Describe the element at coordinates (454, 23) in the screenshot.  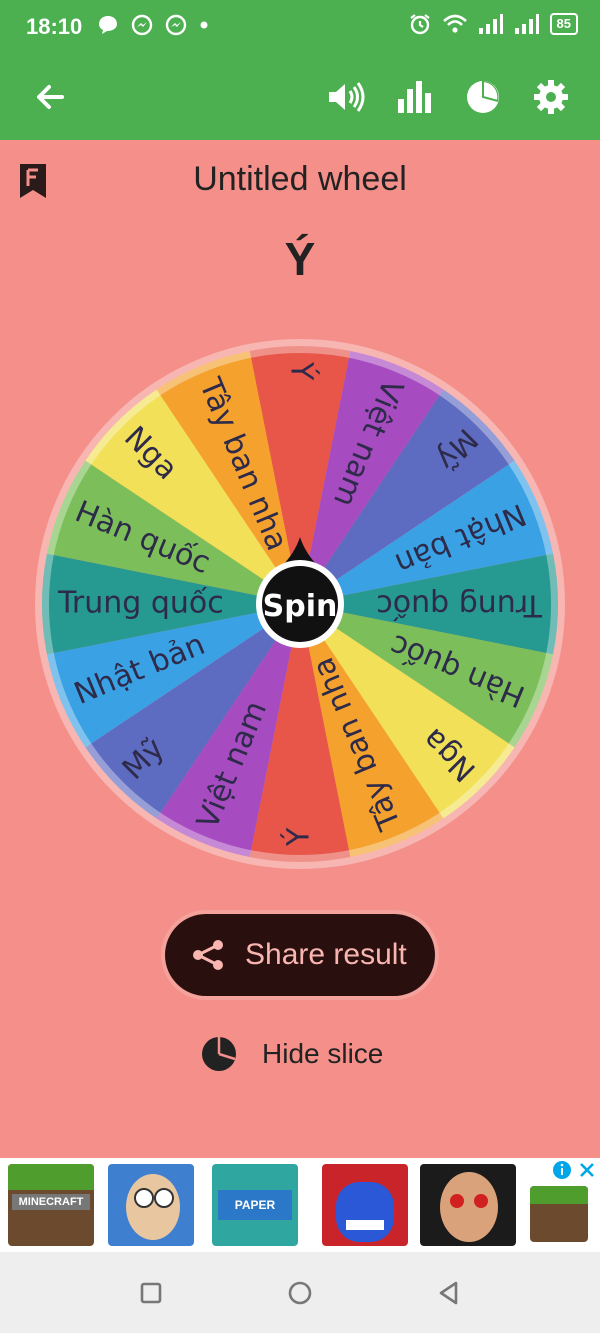
I see `wifi-icon` at that location.